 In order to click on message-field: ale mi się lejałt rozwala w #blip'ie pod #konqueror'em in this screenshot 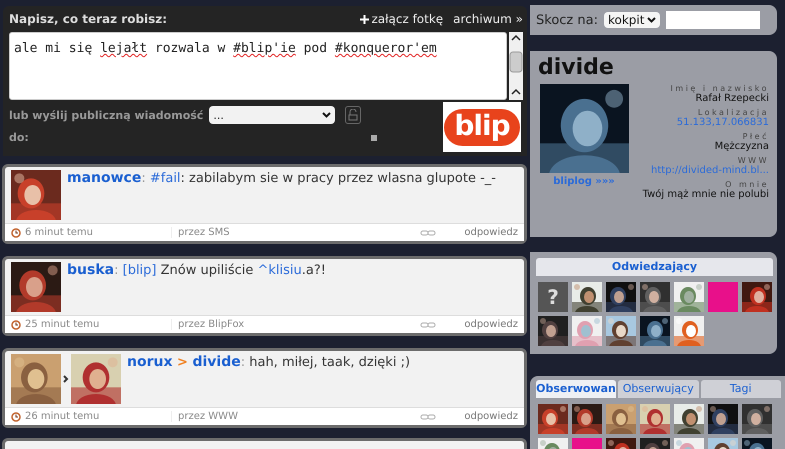, I will do `click(258, 66)`.